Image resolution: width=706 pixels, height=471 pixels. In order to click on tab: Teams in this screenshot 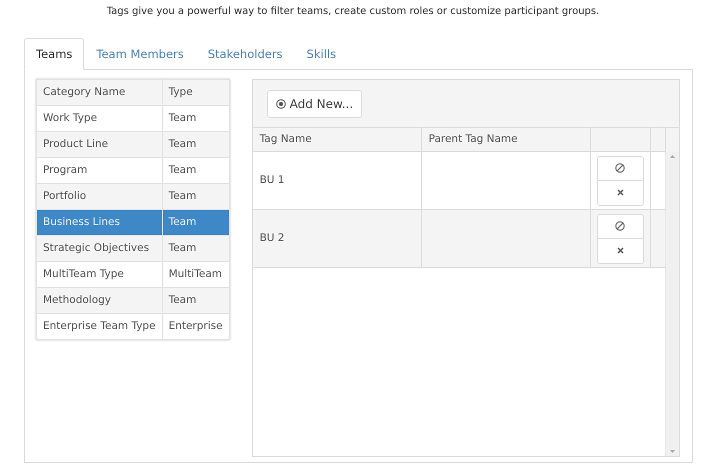, I will do `click(54, 54)`.